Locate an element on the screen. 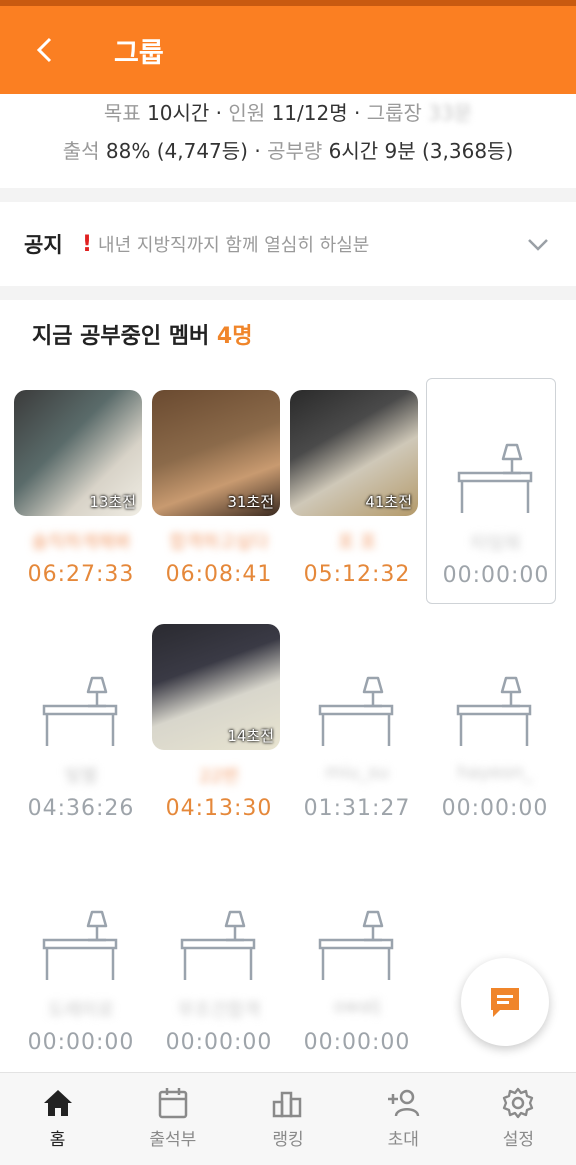  calendar-icon is located at coordinates (173, 1103).